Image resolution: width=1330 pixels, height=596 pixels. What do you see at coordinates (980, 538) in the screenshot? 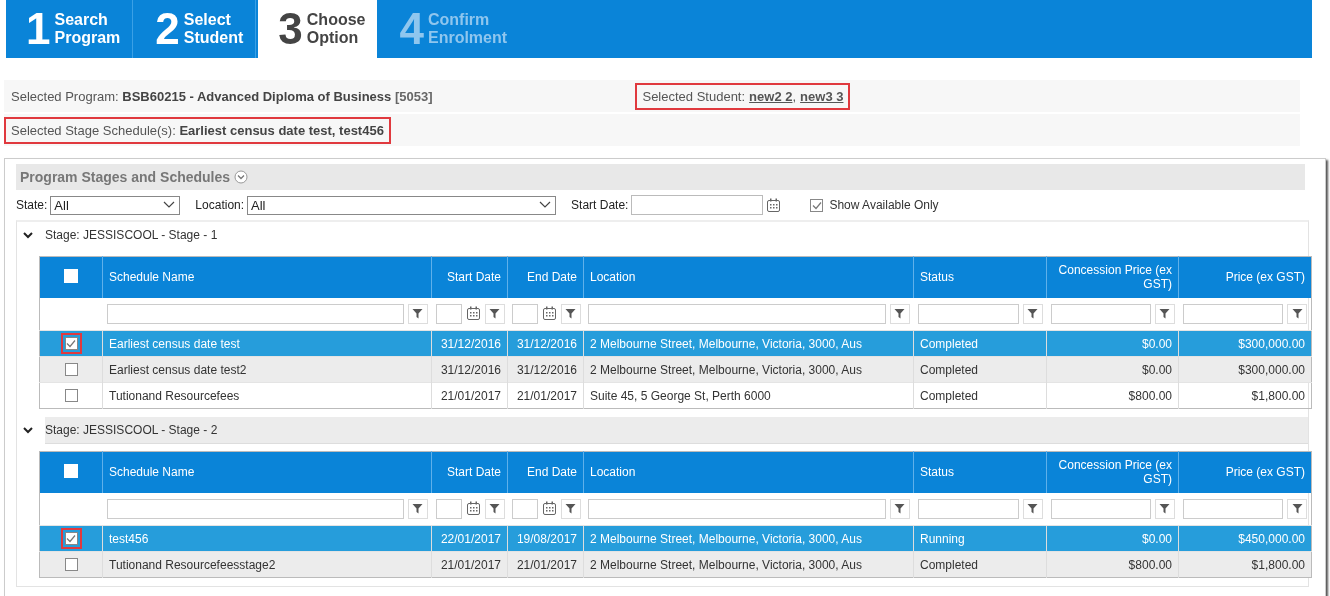
I see `table-cell: Running` at bounding box center [980, 538].